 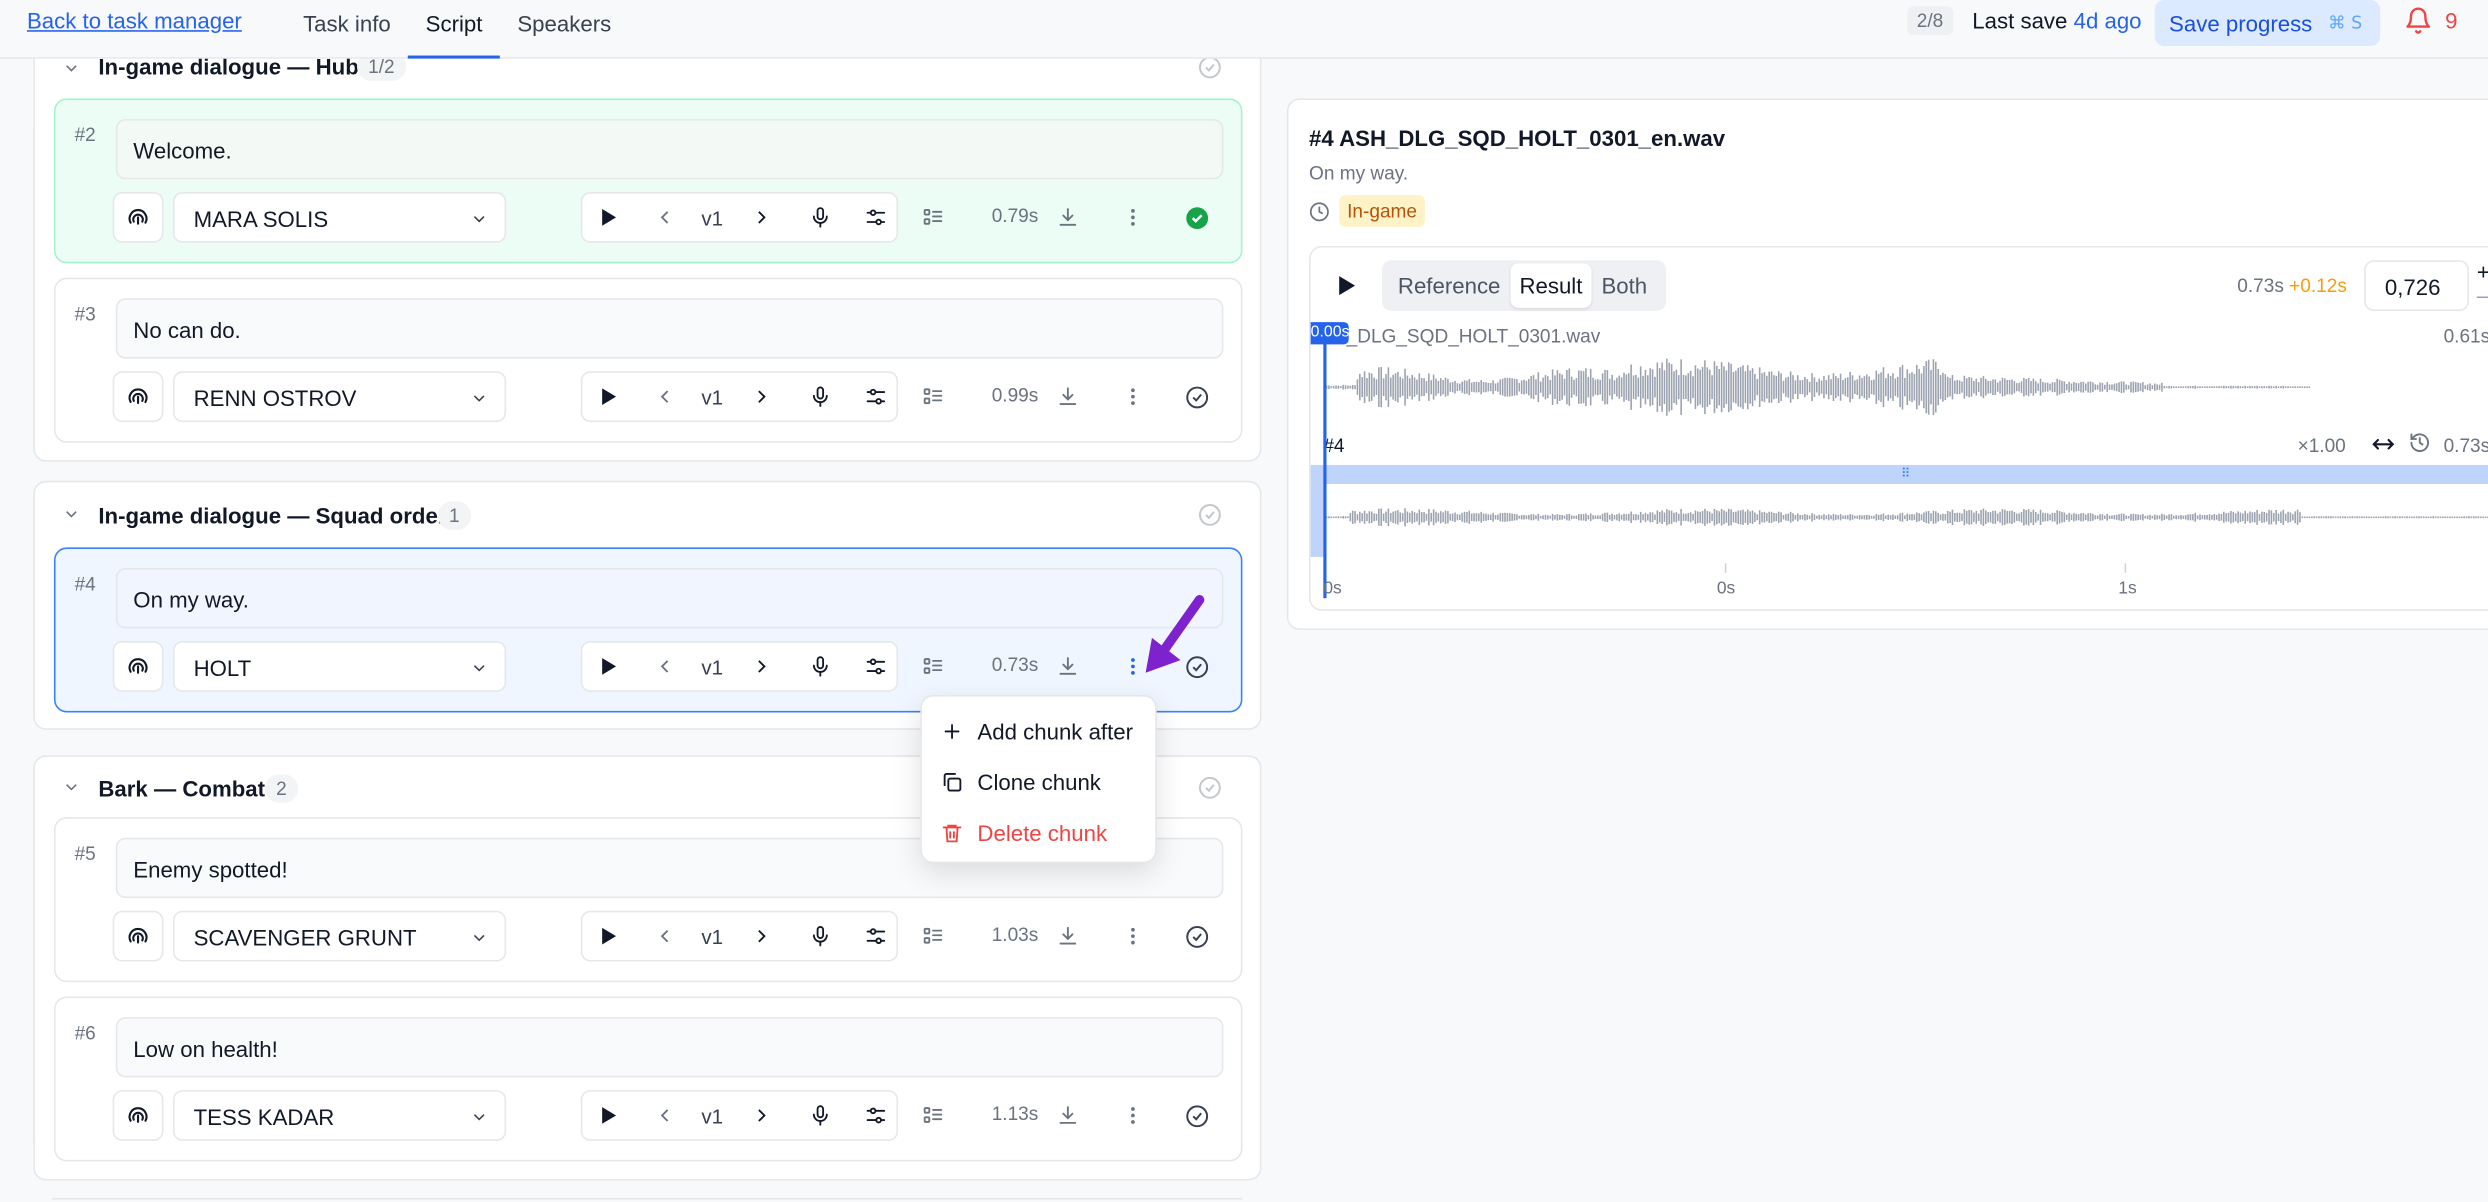 What do you see at coordinates (454, 29) in the screenshot?
I see `tab-script: Script` at bounding box center [454, 29].